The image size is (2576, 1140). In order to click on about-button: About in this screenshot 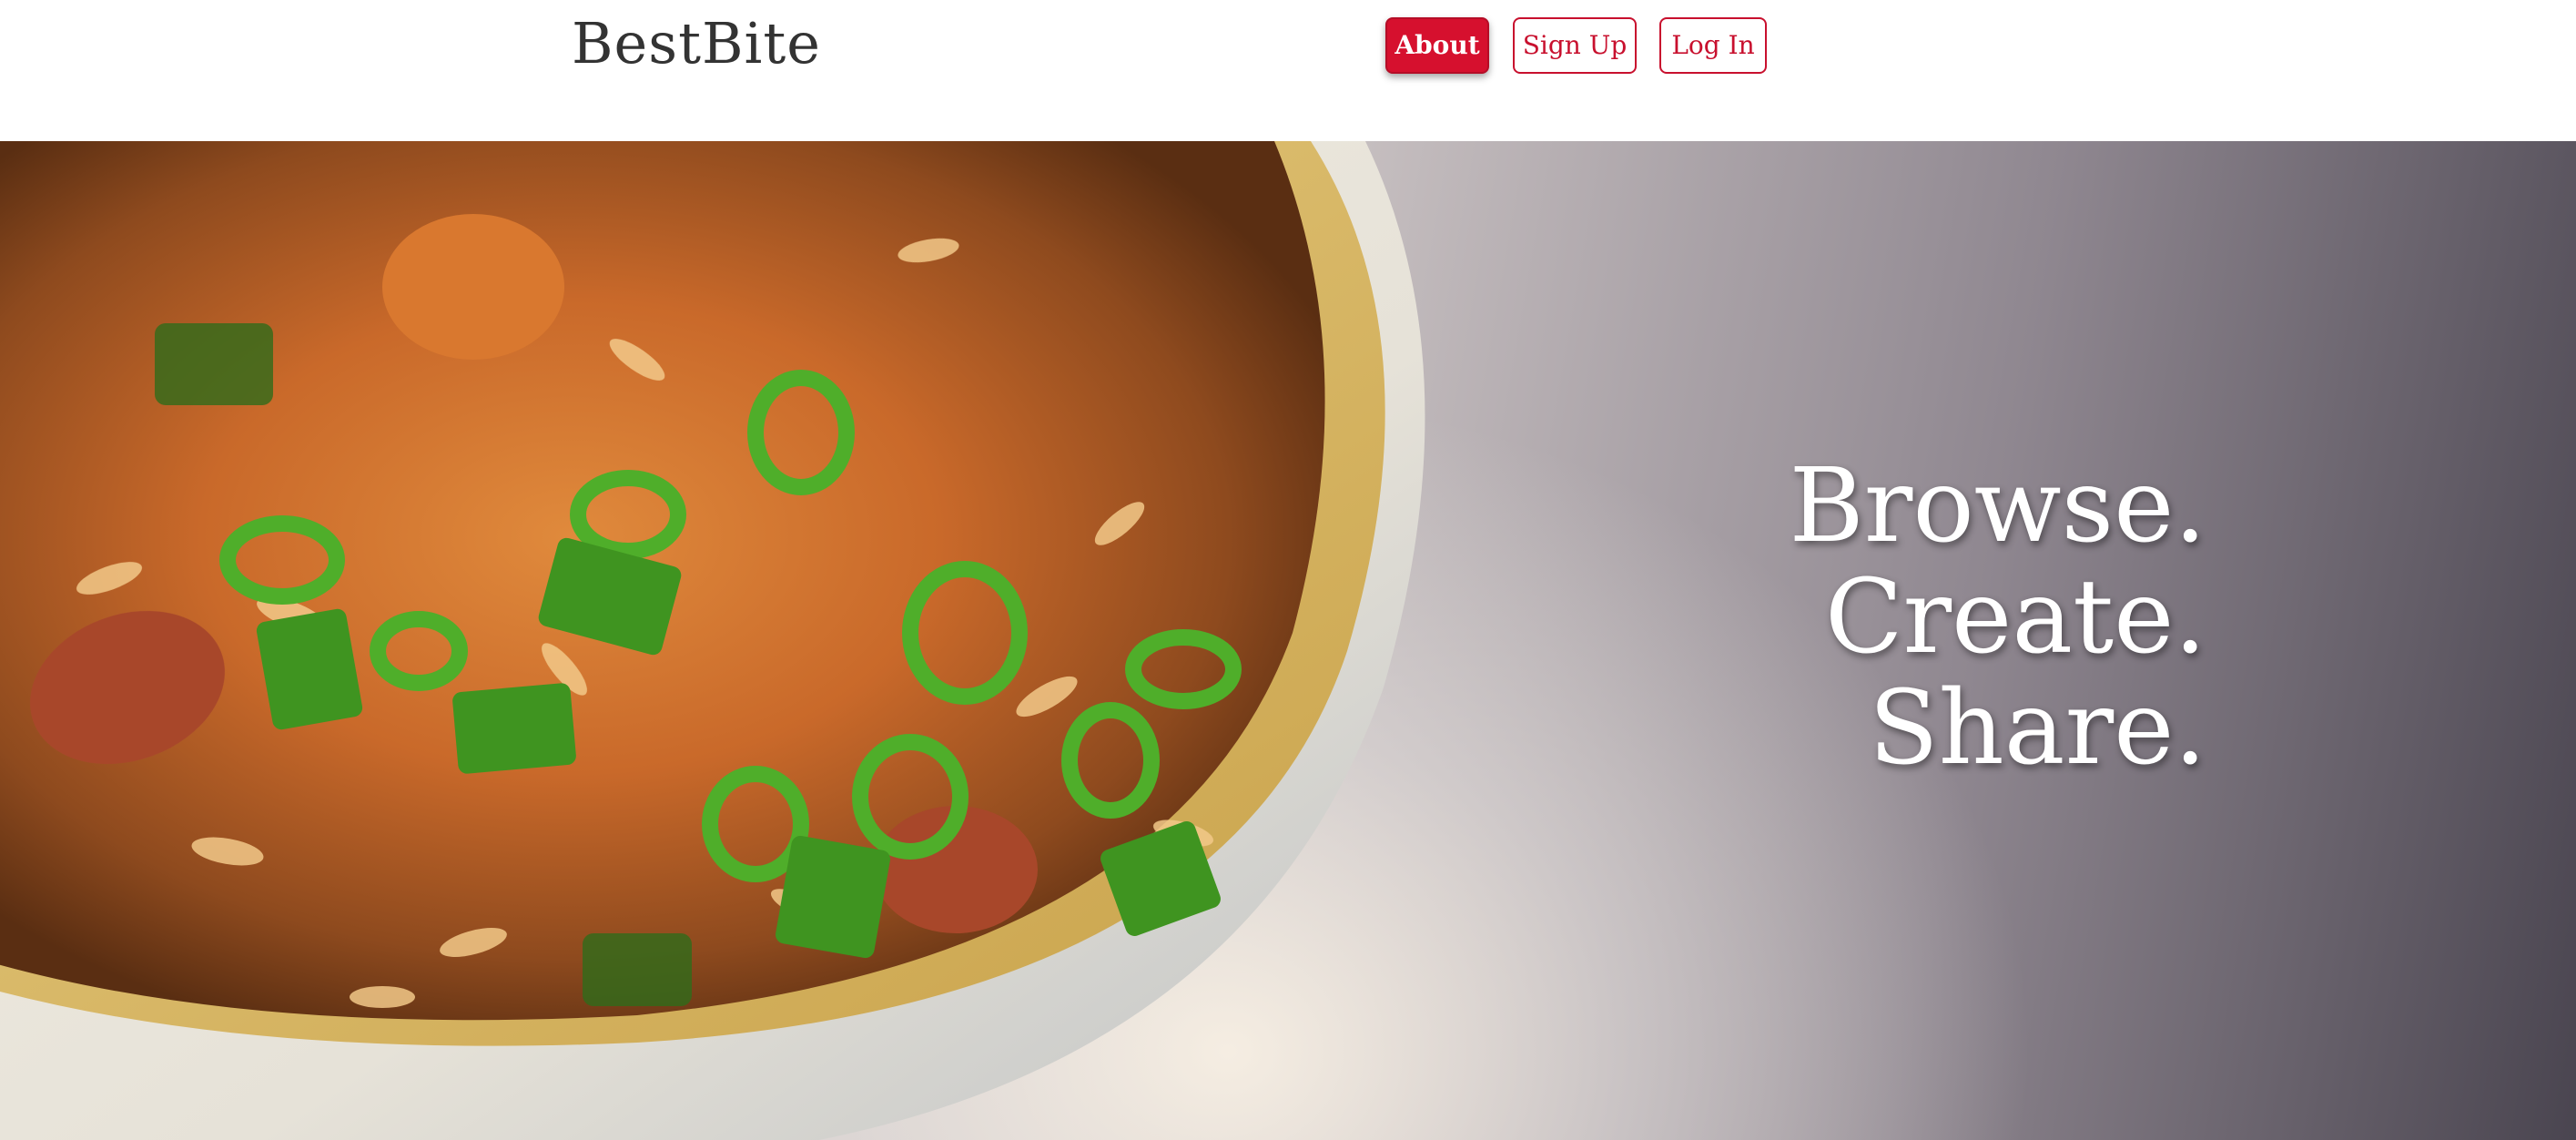, I will do `click(1437, 45)`.